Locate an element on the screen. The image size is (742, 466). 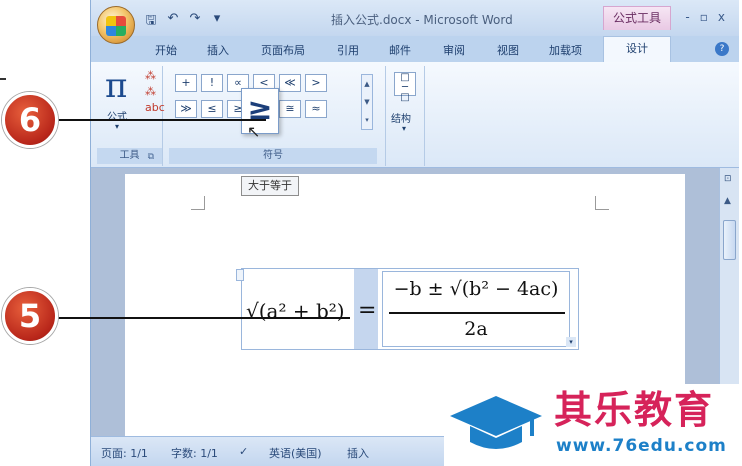
fraction-button-label: 结构 is located at coordinates (401, 117).